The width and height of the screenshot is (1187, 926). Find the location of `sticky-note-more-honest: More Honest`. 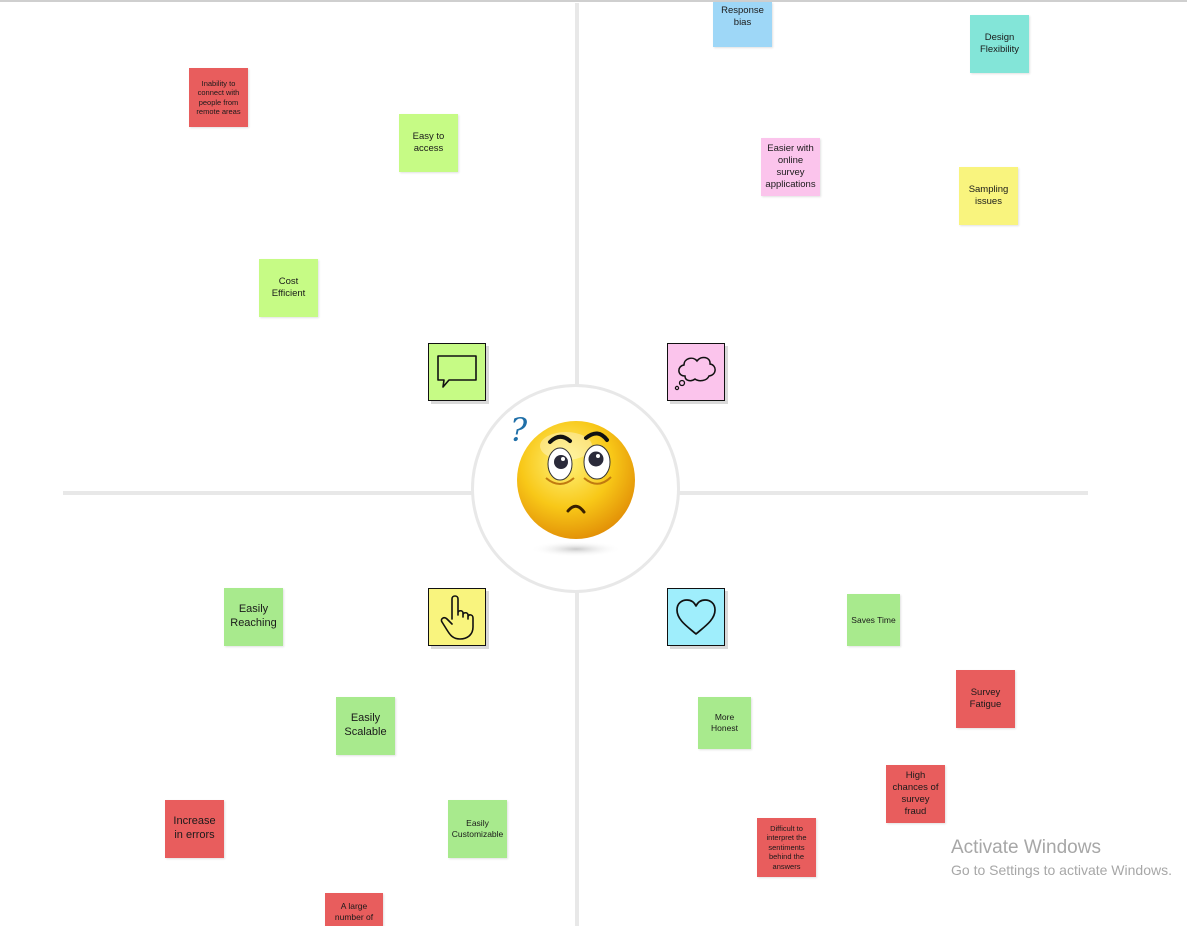

sticky-note-more-honest: More Honest is located at coordinates (724, 723).